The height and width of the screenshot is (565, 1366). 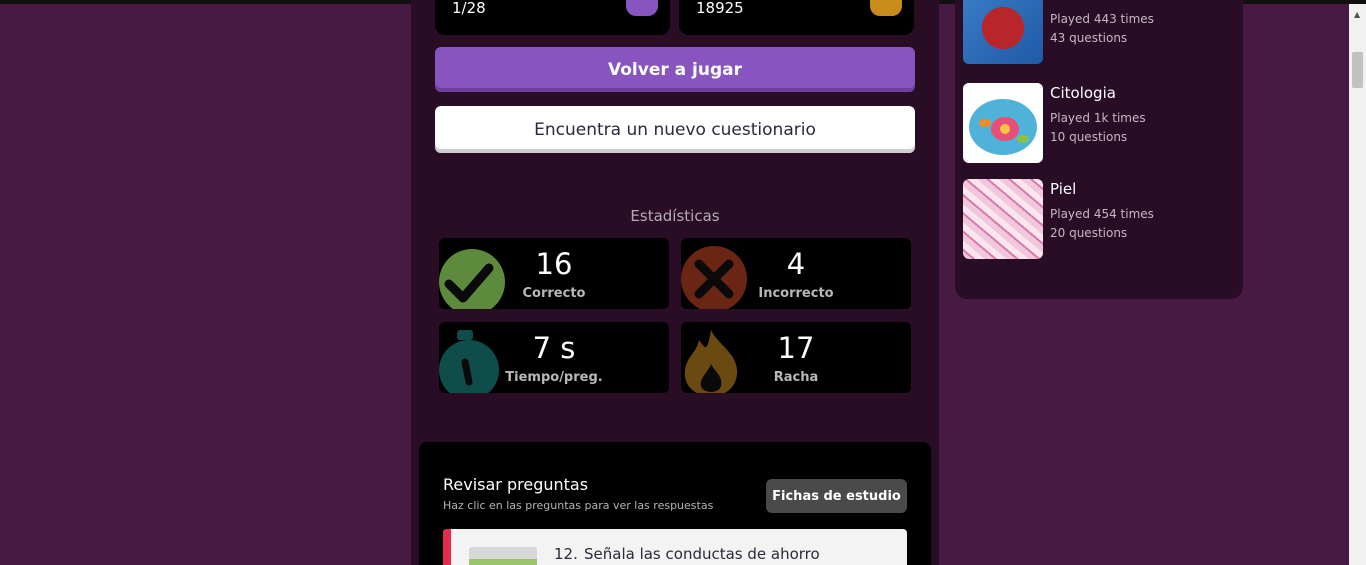 What do you see at coordinates (554, 293) in the screenshot?
I see `correct-label: Correcto` at bounding box center [554, 293].